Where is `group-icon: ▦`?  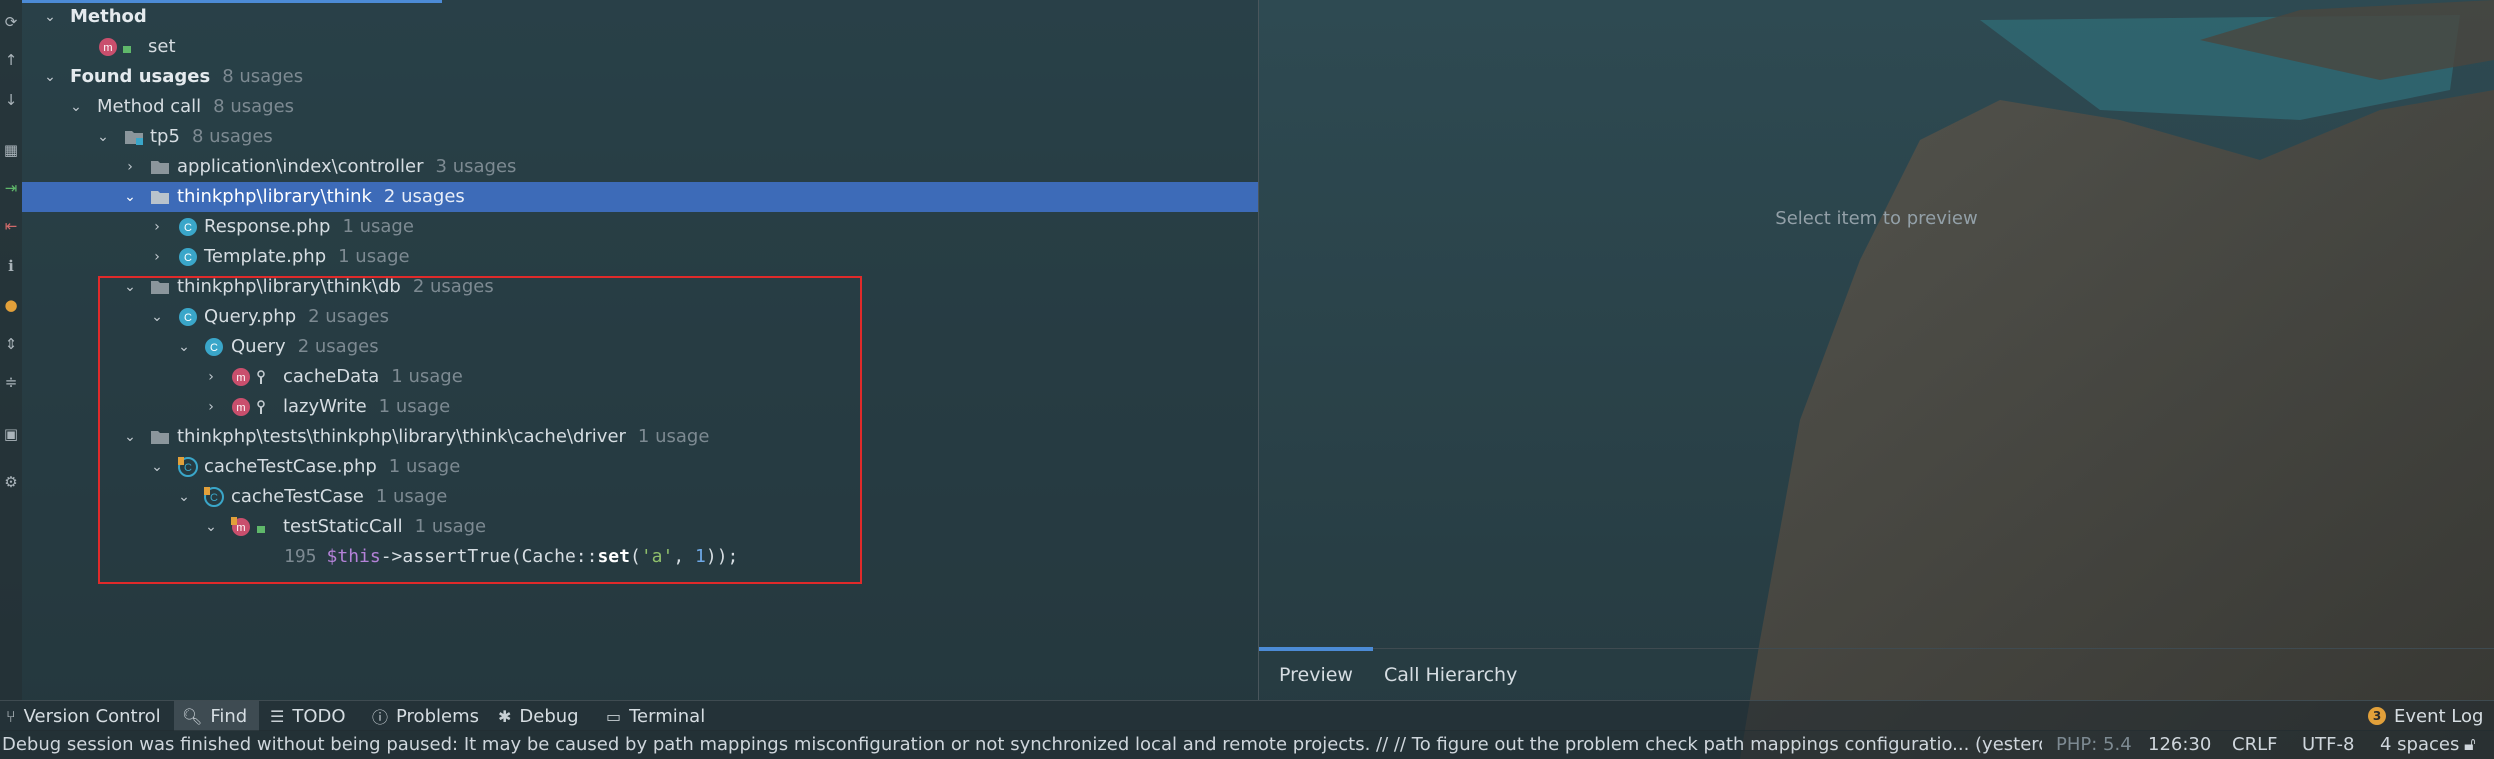
group-icon: ▦ is located at coordinates (11, 150).